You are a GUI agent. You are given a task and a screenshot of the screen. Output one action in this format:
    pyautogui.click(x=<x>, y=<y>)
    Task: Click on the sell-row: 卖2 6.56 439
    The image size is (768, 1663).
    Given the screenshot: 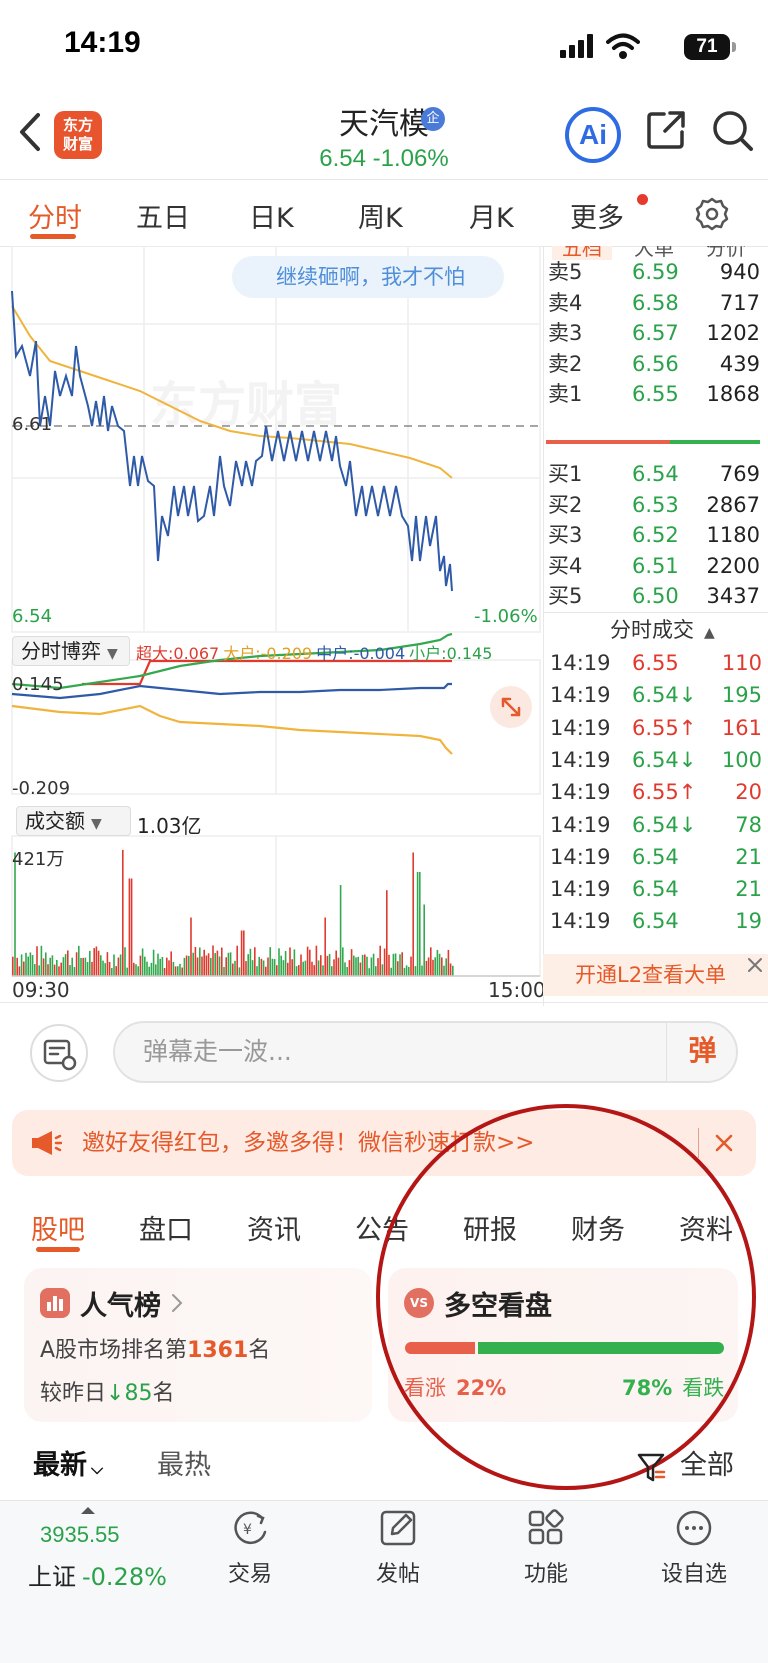 What is the action you would take?
    pyautogui.click(x=656, y=364)
    